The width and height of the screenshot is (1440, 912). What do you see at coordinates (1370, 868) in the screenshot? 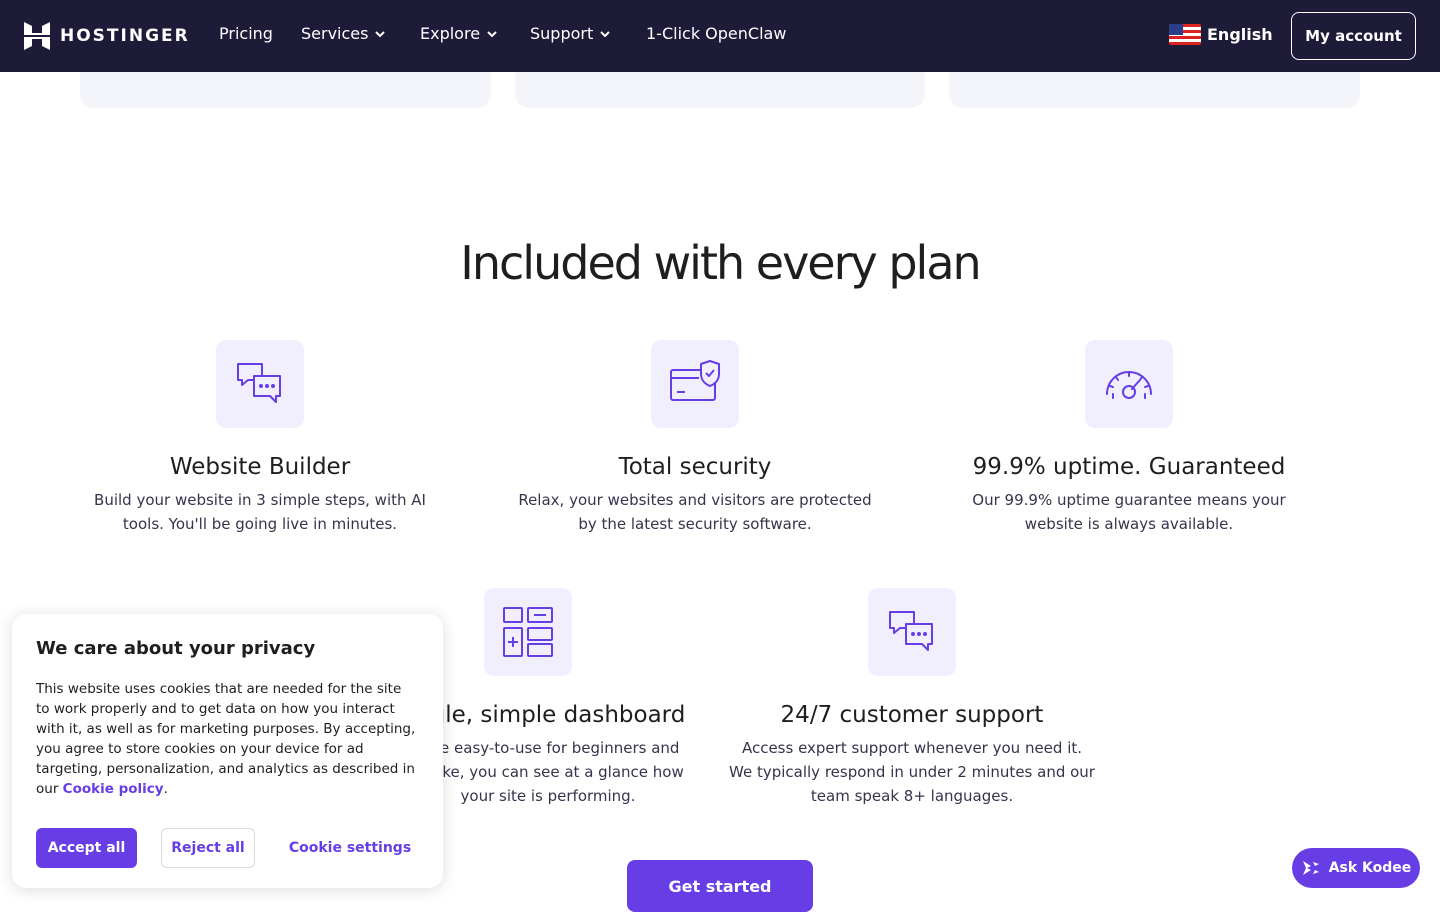
I see `ask-kodee-label: Ask Kodee` at bounding box center [1370, 868].